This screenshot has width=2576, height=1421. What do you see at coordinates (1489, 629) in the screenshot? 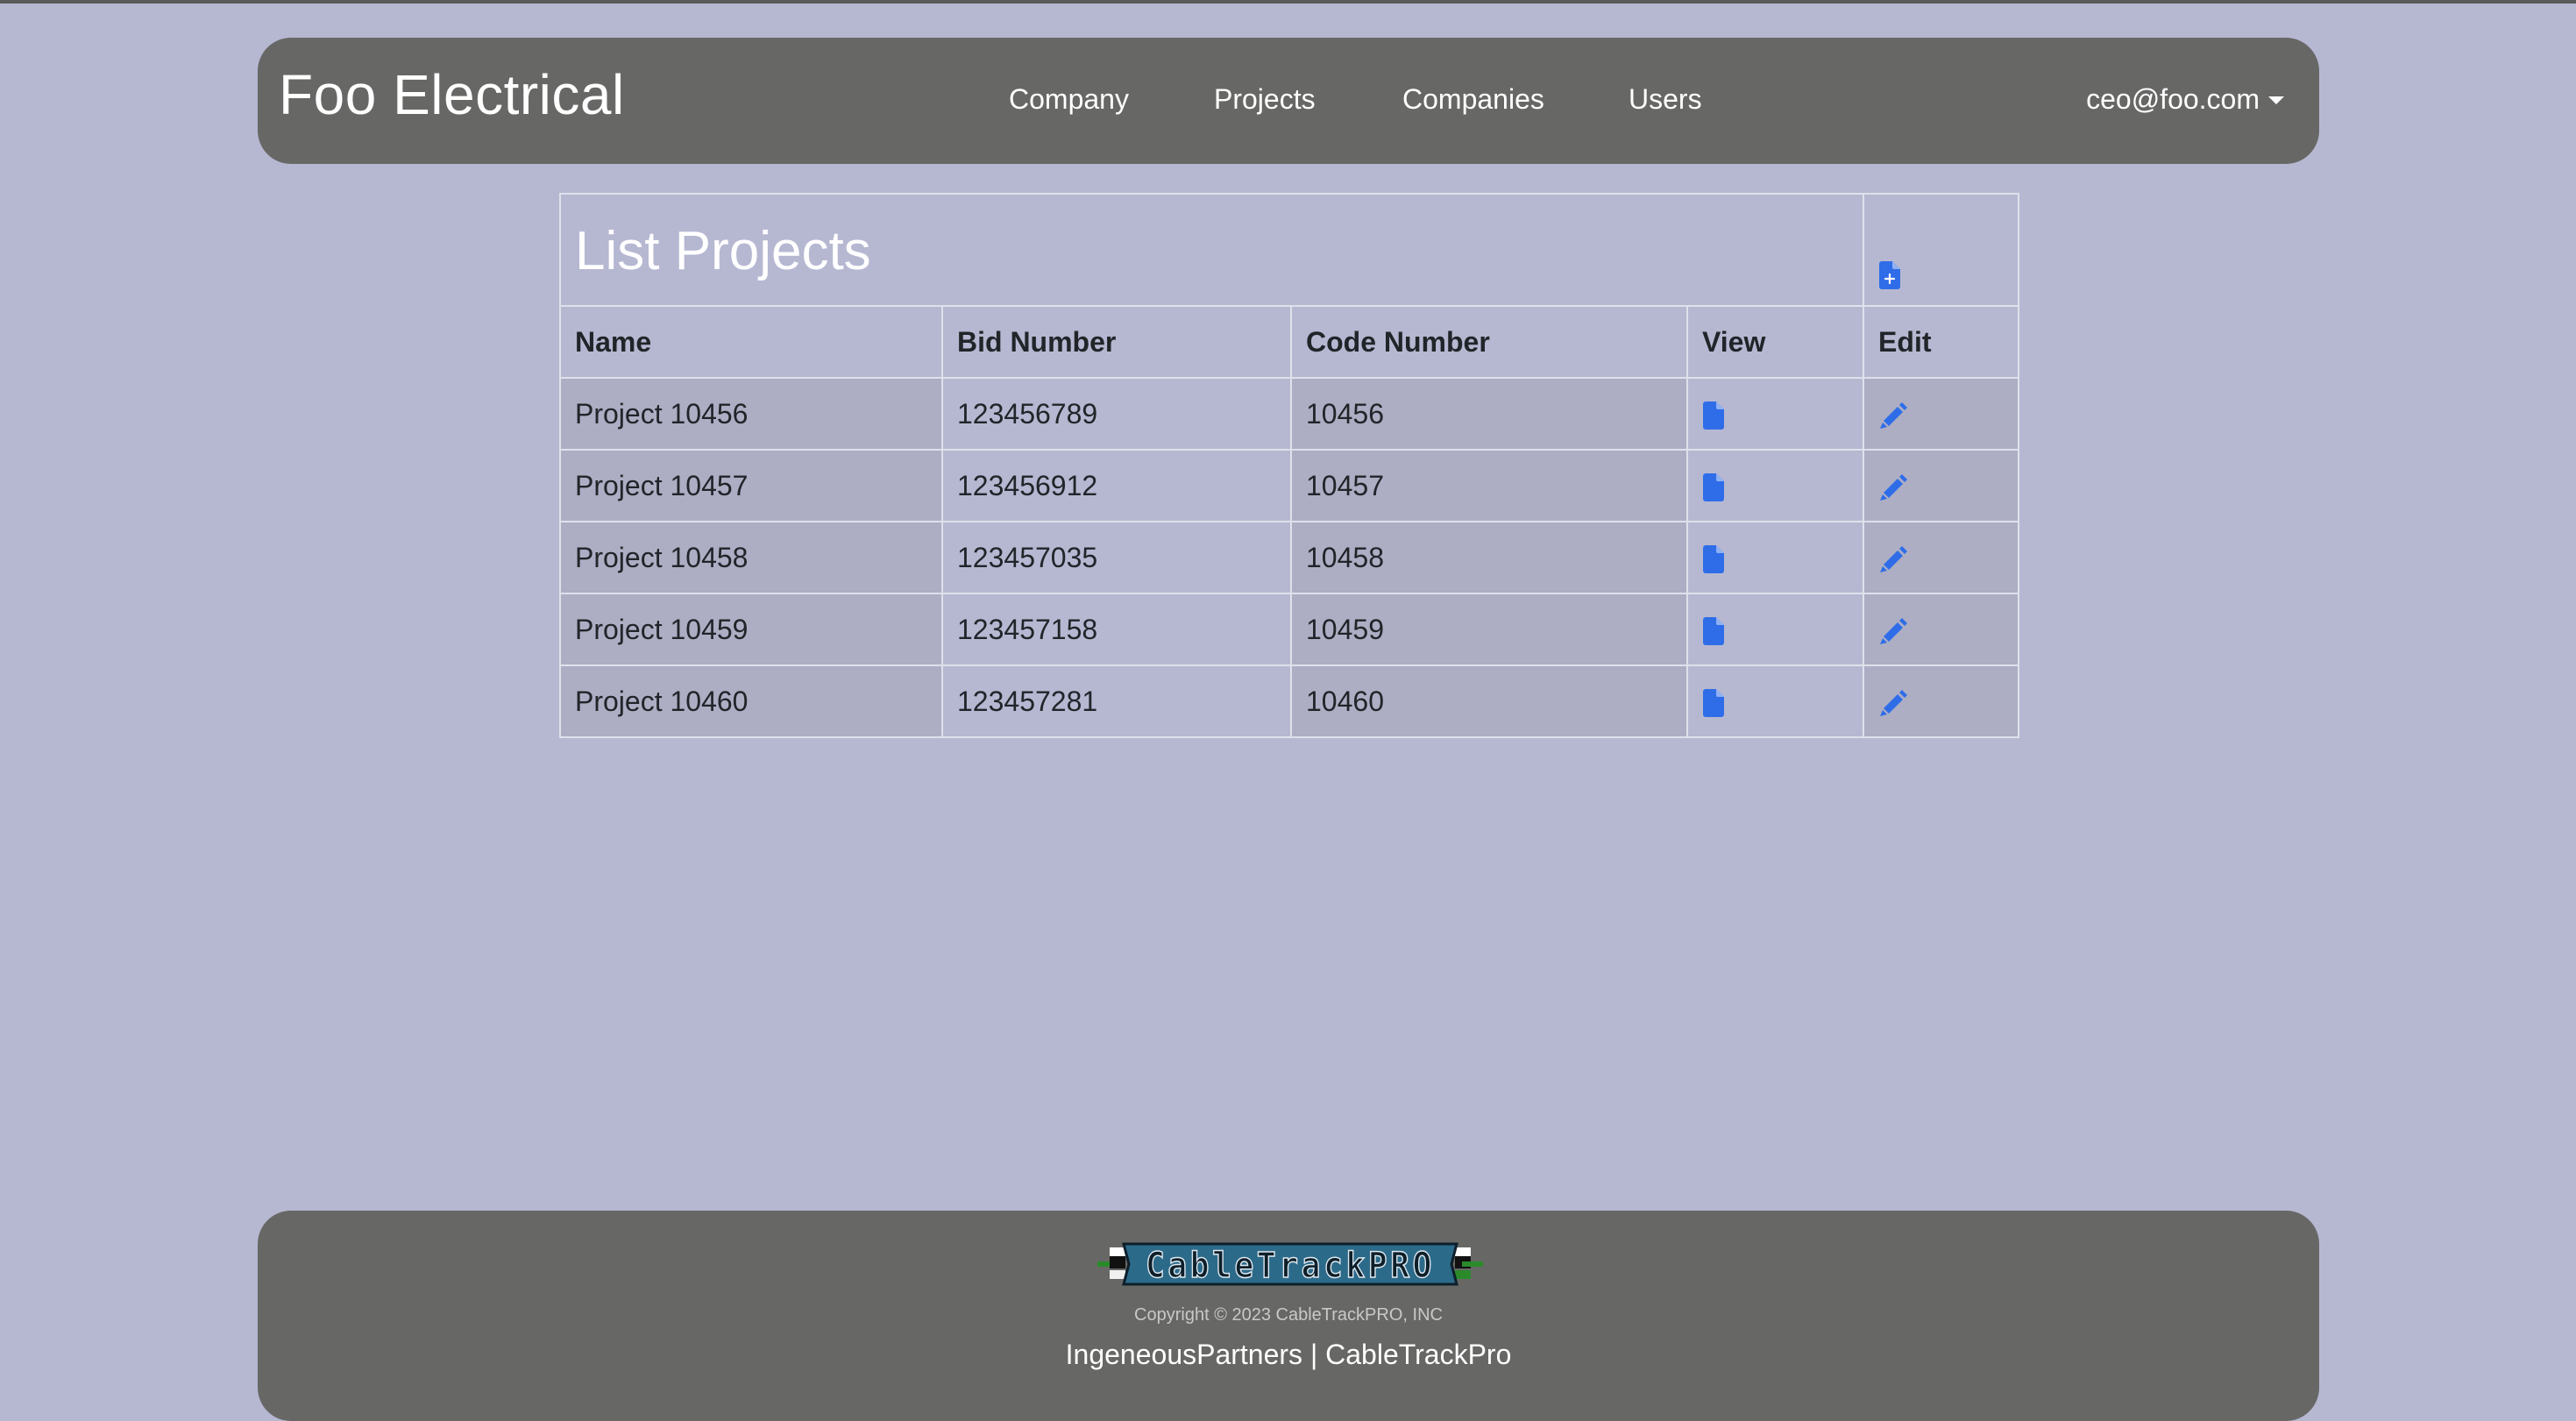
I see `cell-code-number: 10459` at bounding box center [1489, 629].